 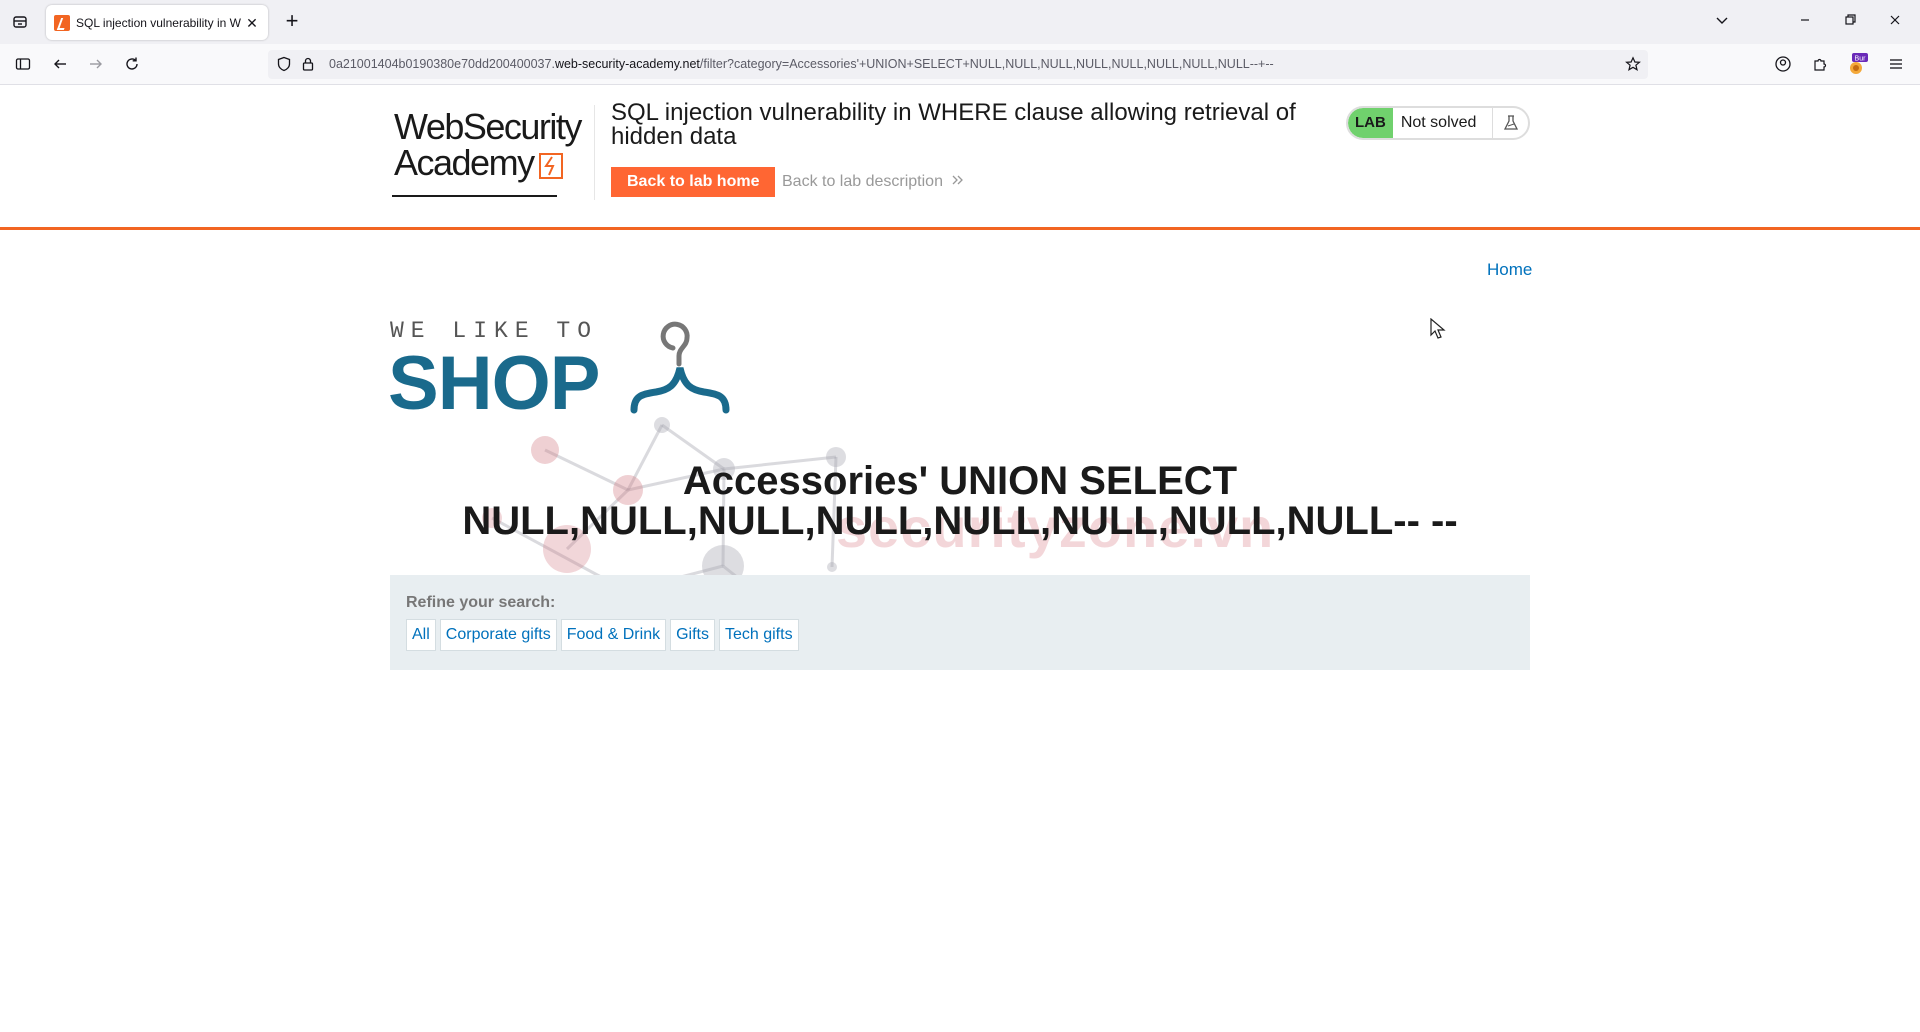 I want to click on category-heading-line1: Accessories' UNION SELECT, so click(x=960, y=481).